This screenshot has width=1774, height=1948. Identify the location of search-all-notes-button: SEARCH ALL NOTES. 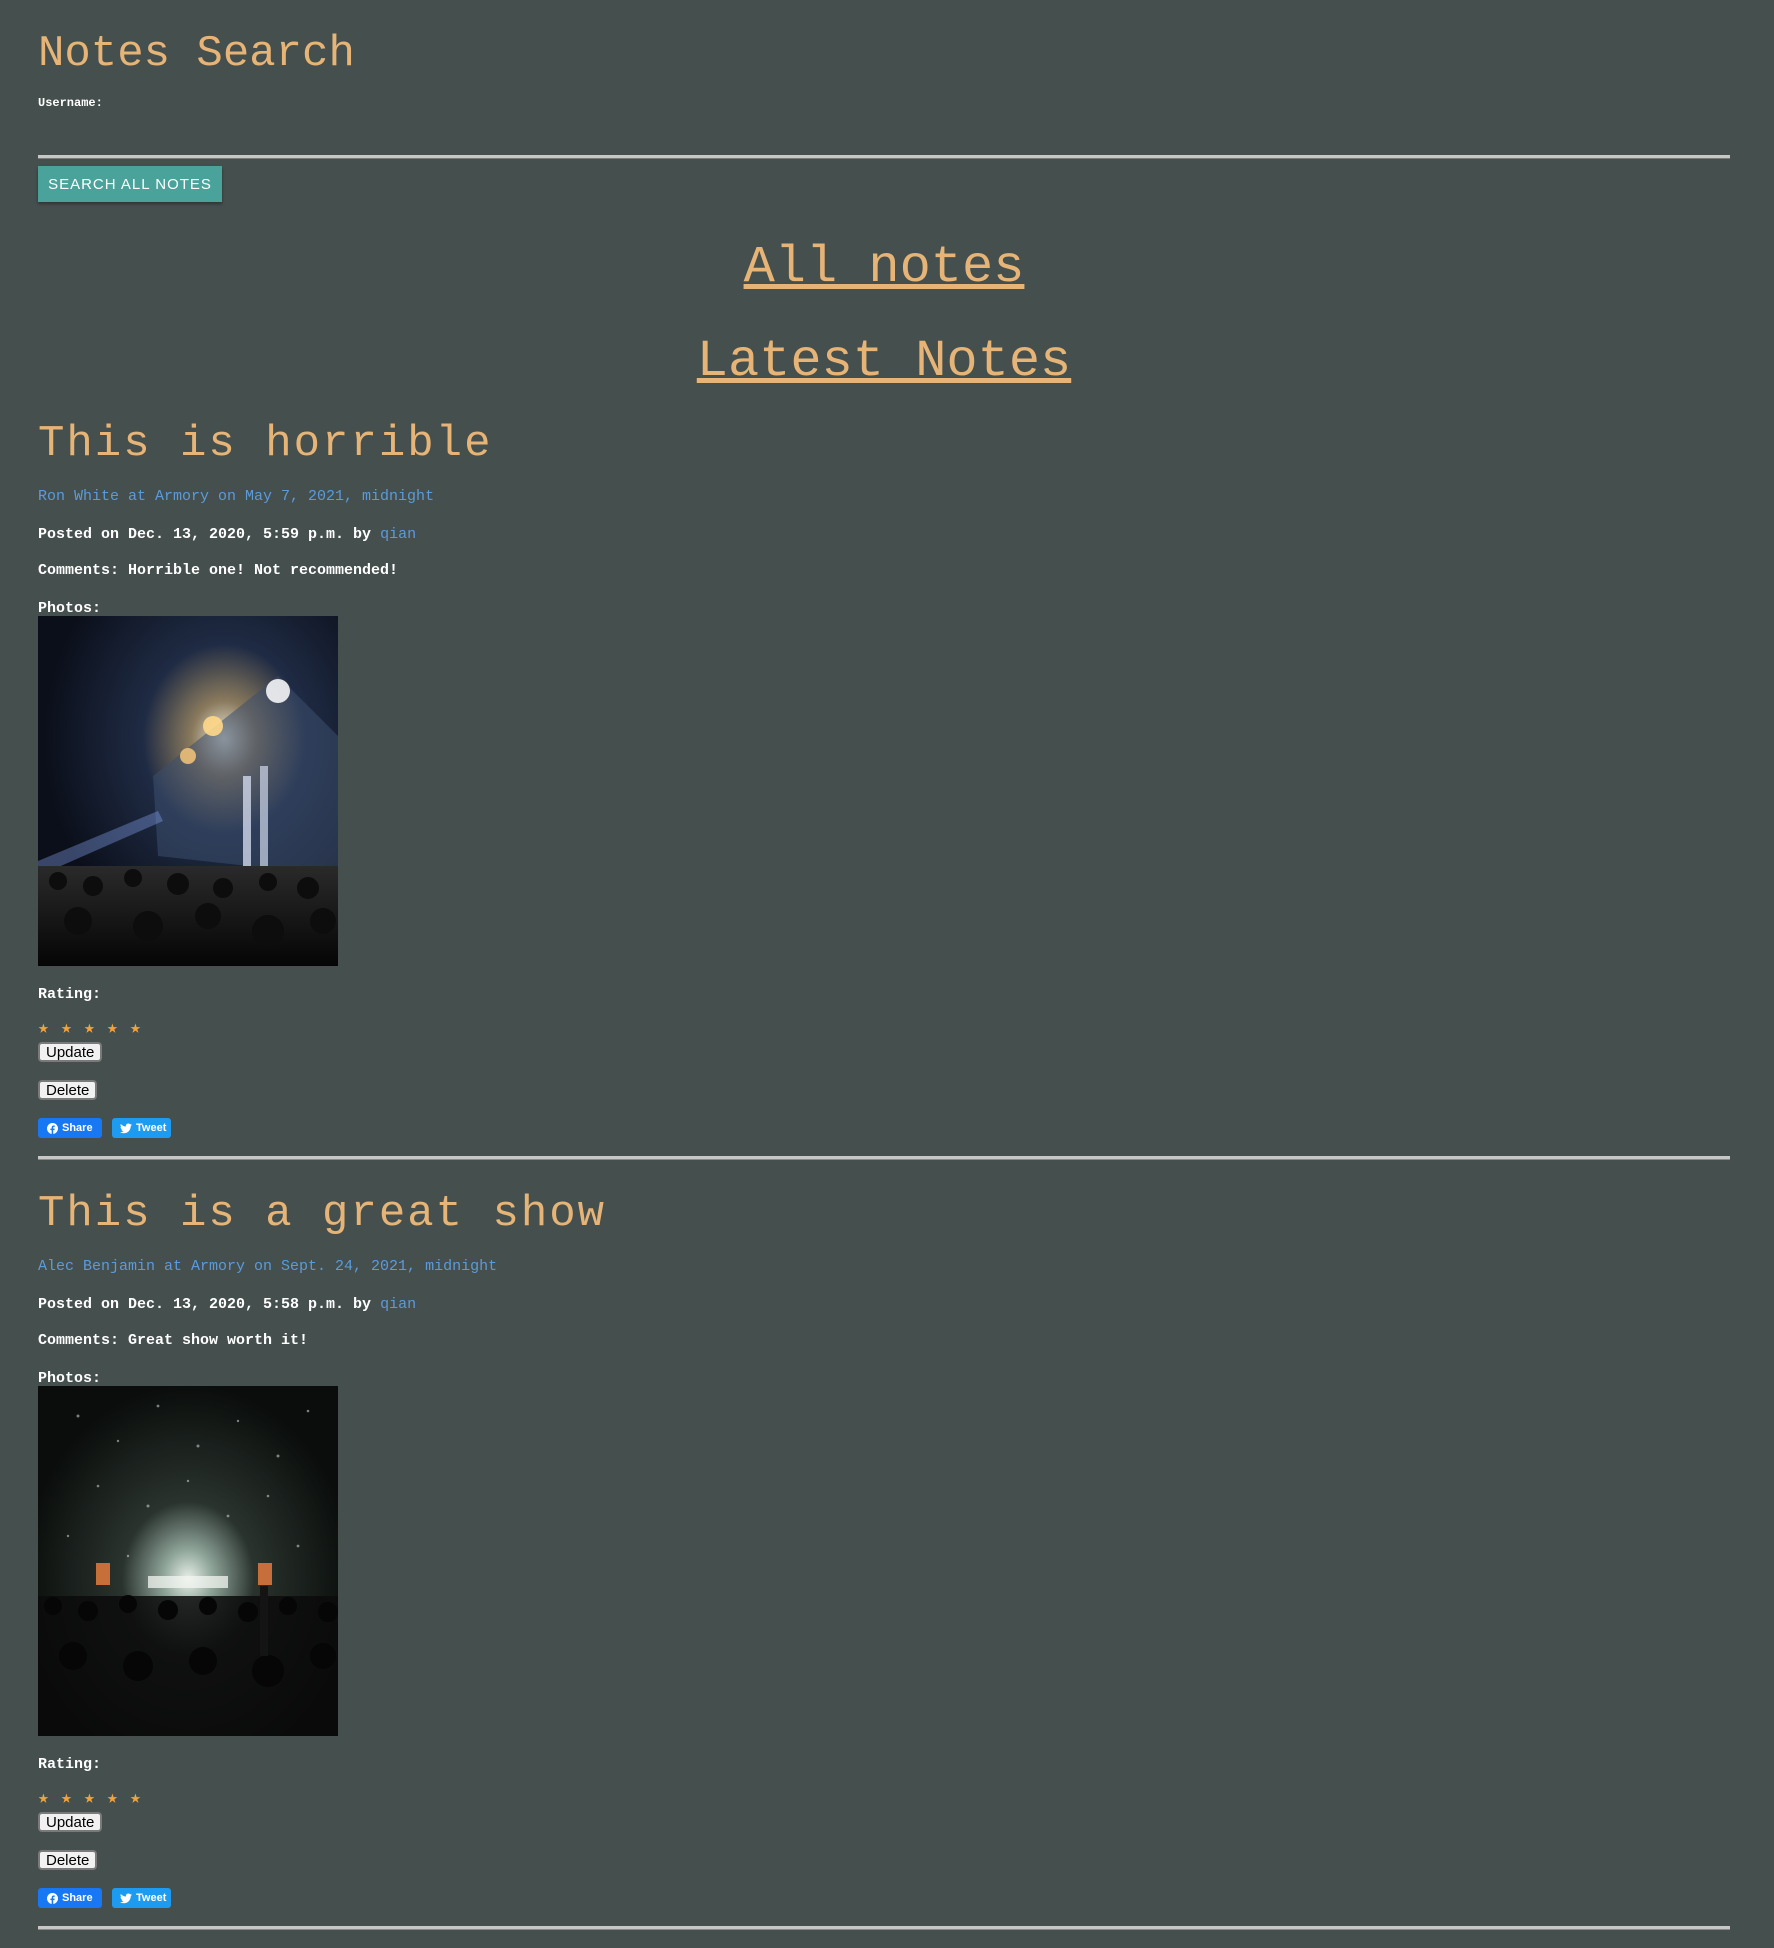
(130, 184).